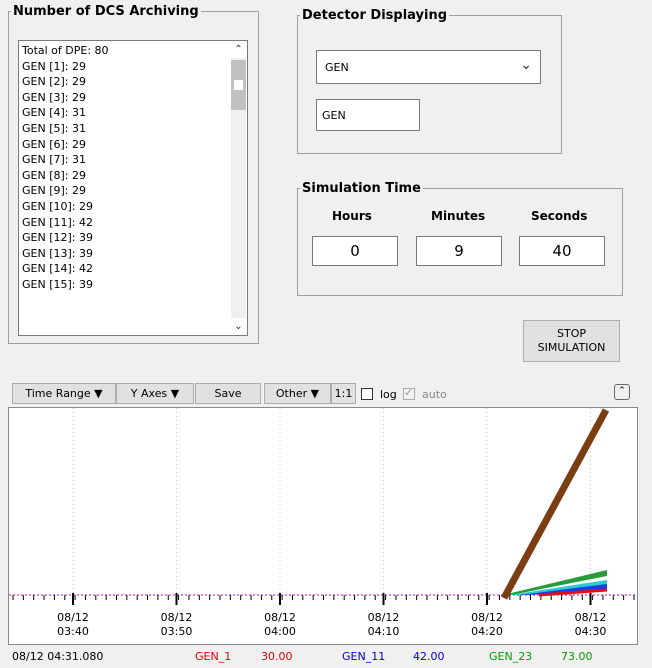 The image size is (652, 668). What do you see at coordinates (58, 656) in the screenshot?
I see `cursor-time: 08/12 04:31.080` at bounding box center [58, 656].